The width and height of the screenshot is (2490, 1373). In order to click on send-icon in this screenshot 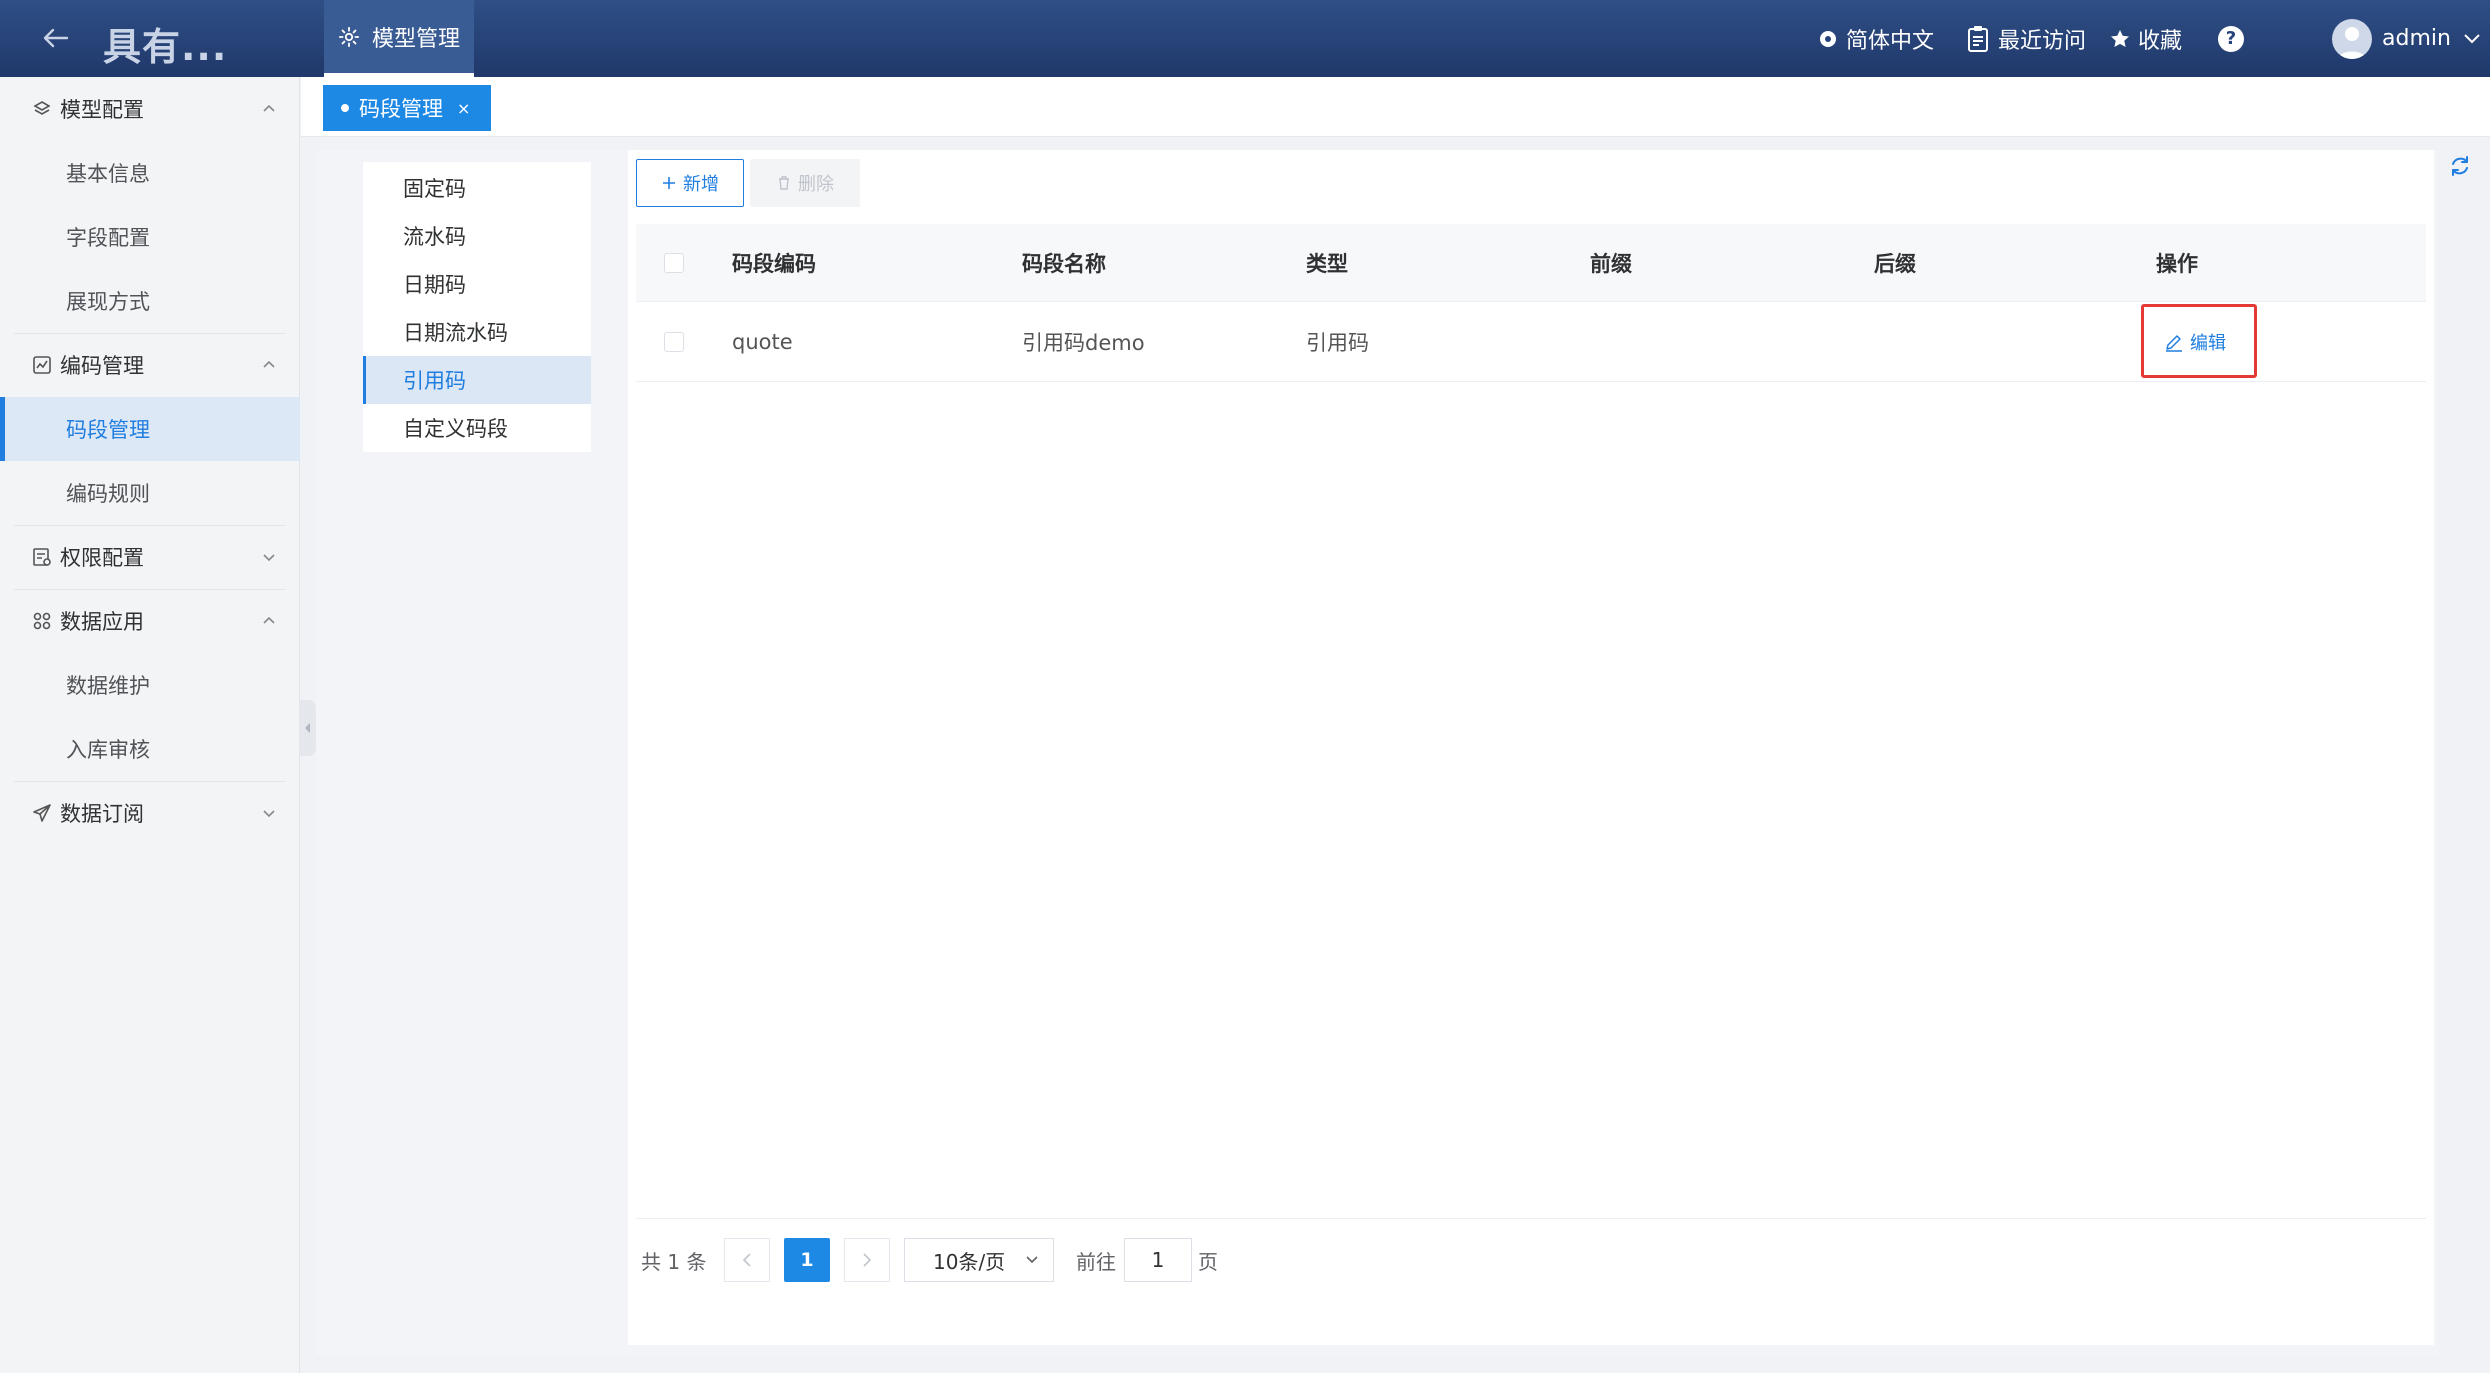, I will do `click(42, 813)`.